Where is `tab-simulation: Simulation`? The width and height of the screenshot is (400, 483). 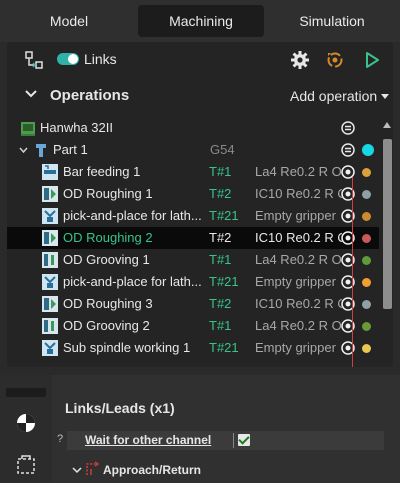
tab-simulation: Simulation is located at coordinates (332, 21).